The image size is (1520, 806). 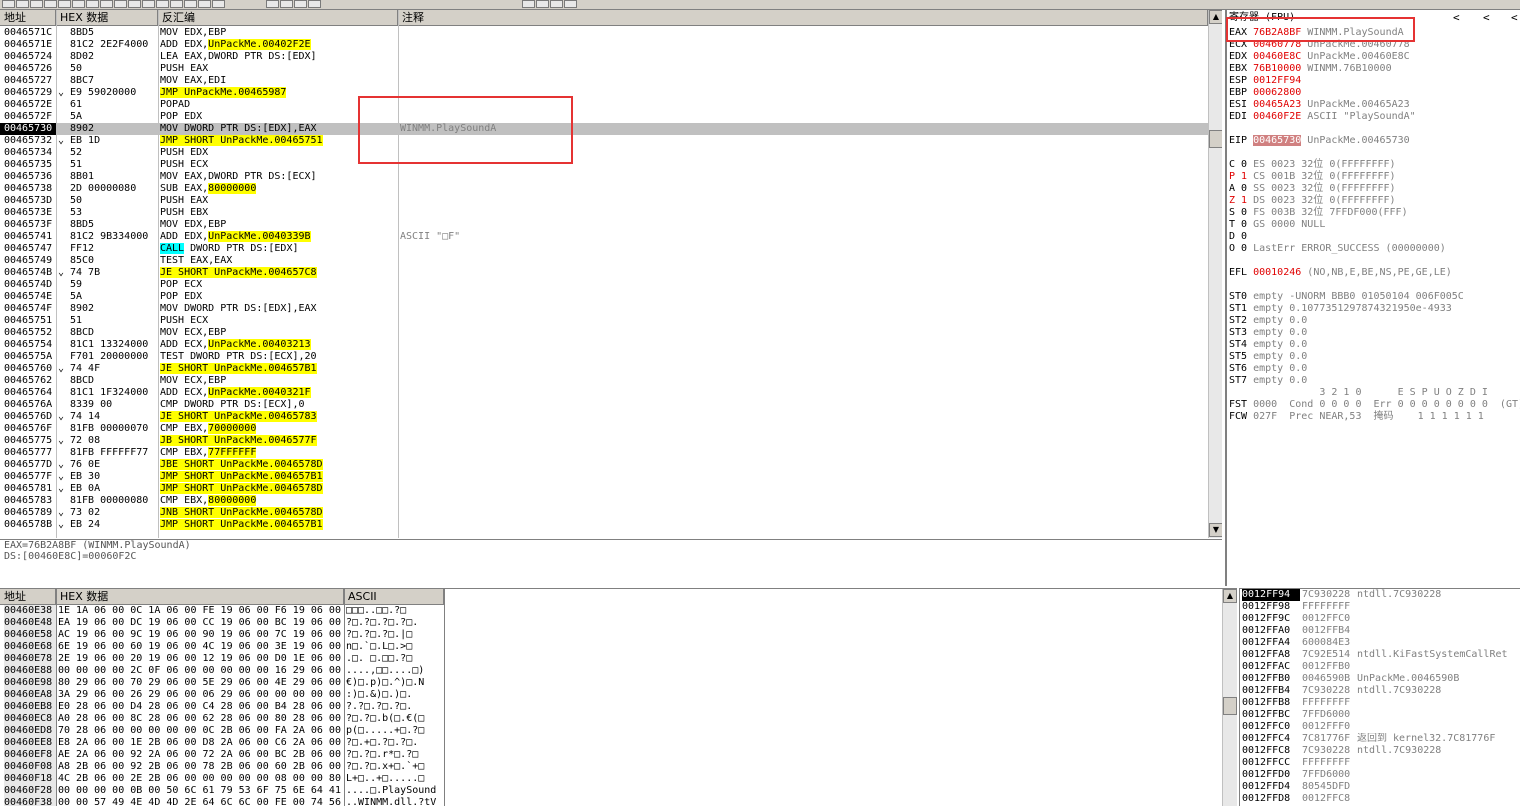 What do you see at coordinates (1380, 727) in the screenshot?
I see `stack-row: 0012FFC0 0012FFF0` at bounding box center [1380, 727].